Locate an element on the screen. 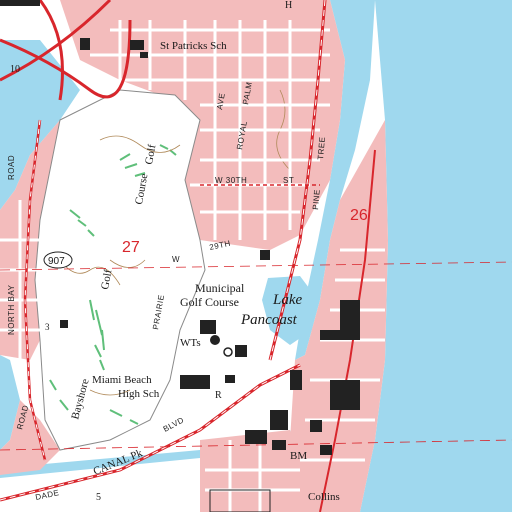 Image resolution: width=512 pixels, height=512 pixels. label-sec27: 27 is located at coordinates (131, 247).